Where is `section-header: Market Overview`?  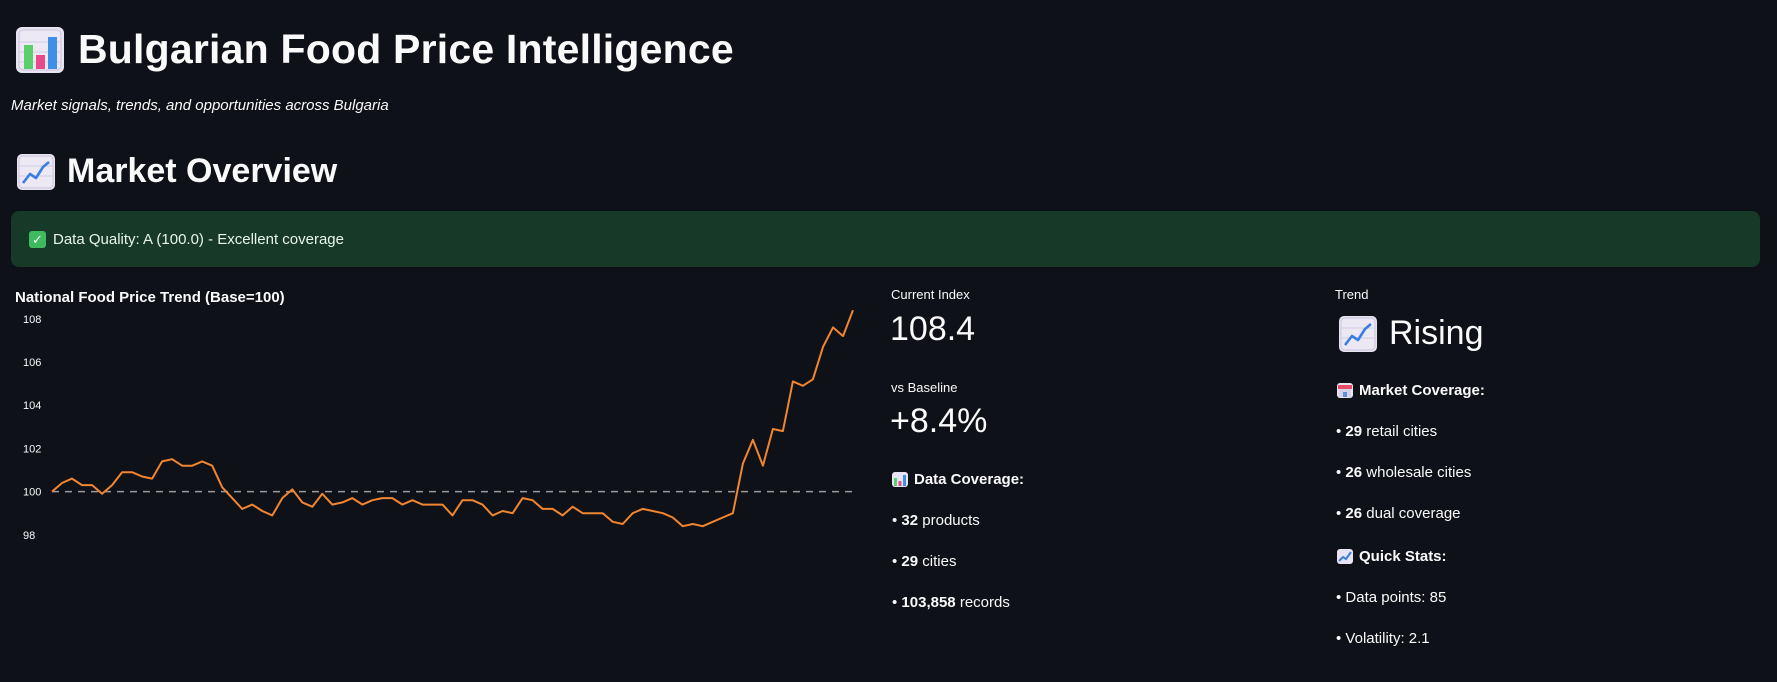
section-header: Market Overview is located at coordinates (177, 171).